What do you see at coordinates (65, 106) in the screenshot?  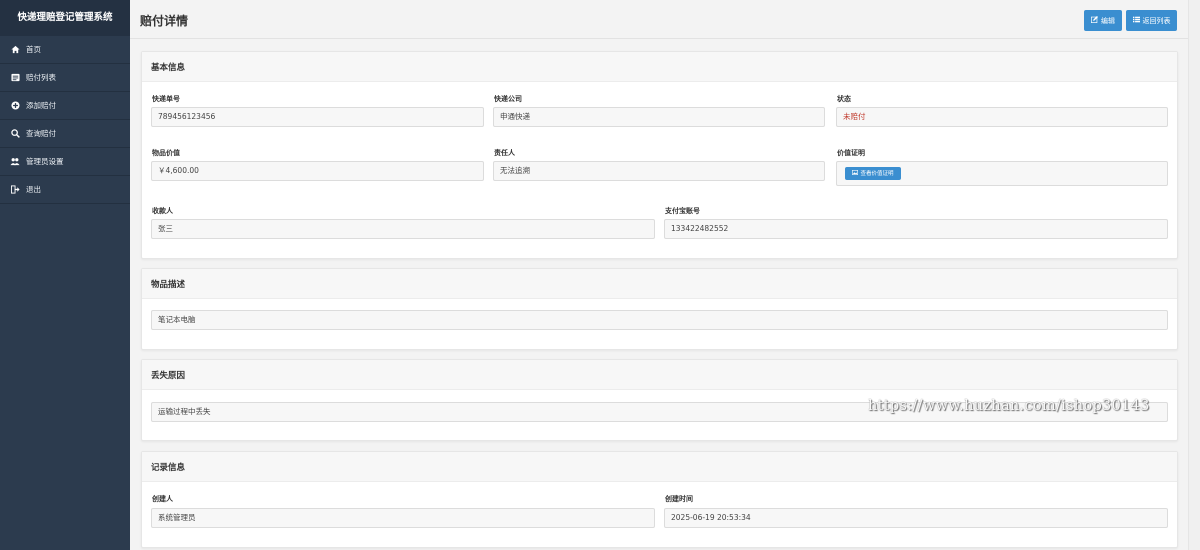 I see `sidebar-item-add-claim: 添加赔付` at bounding box center [65, 106].